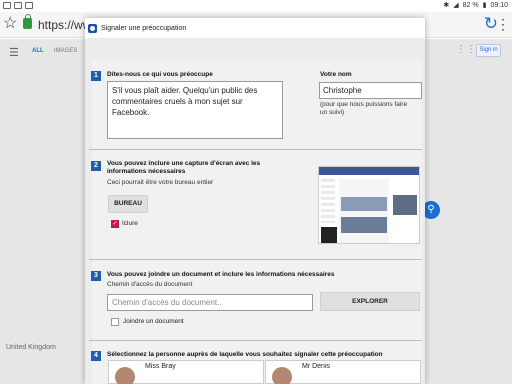 This screenshot has width=512, height=384. Describe the element at coordinates (29, 5) in the screenshot. I see `image-notification-icon` at that location.